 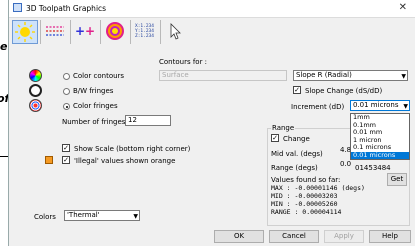 What do you see at coordinates (125, 161) in the screenshot?
I see `illegal-values-label: 'Illegal' values shown orange` at bounding box center [125, 161].